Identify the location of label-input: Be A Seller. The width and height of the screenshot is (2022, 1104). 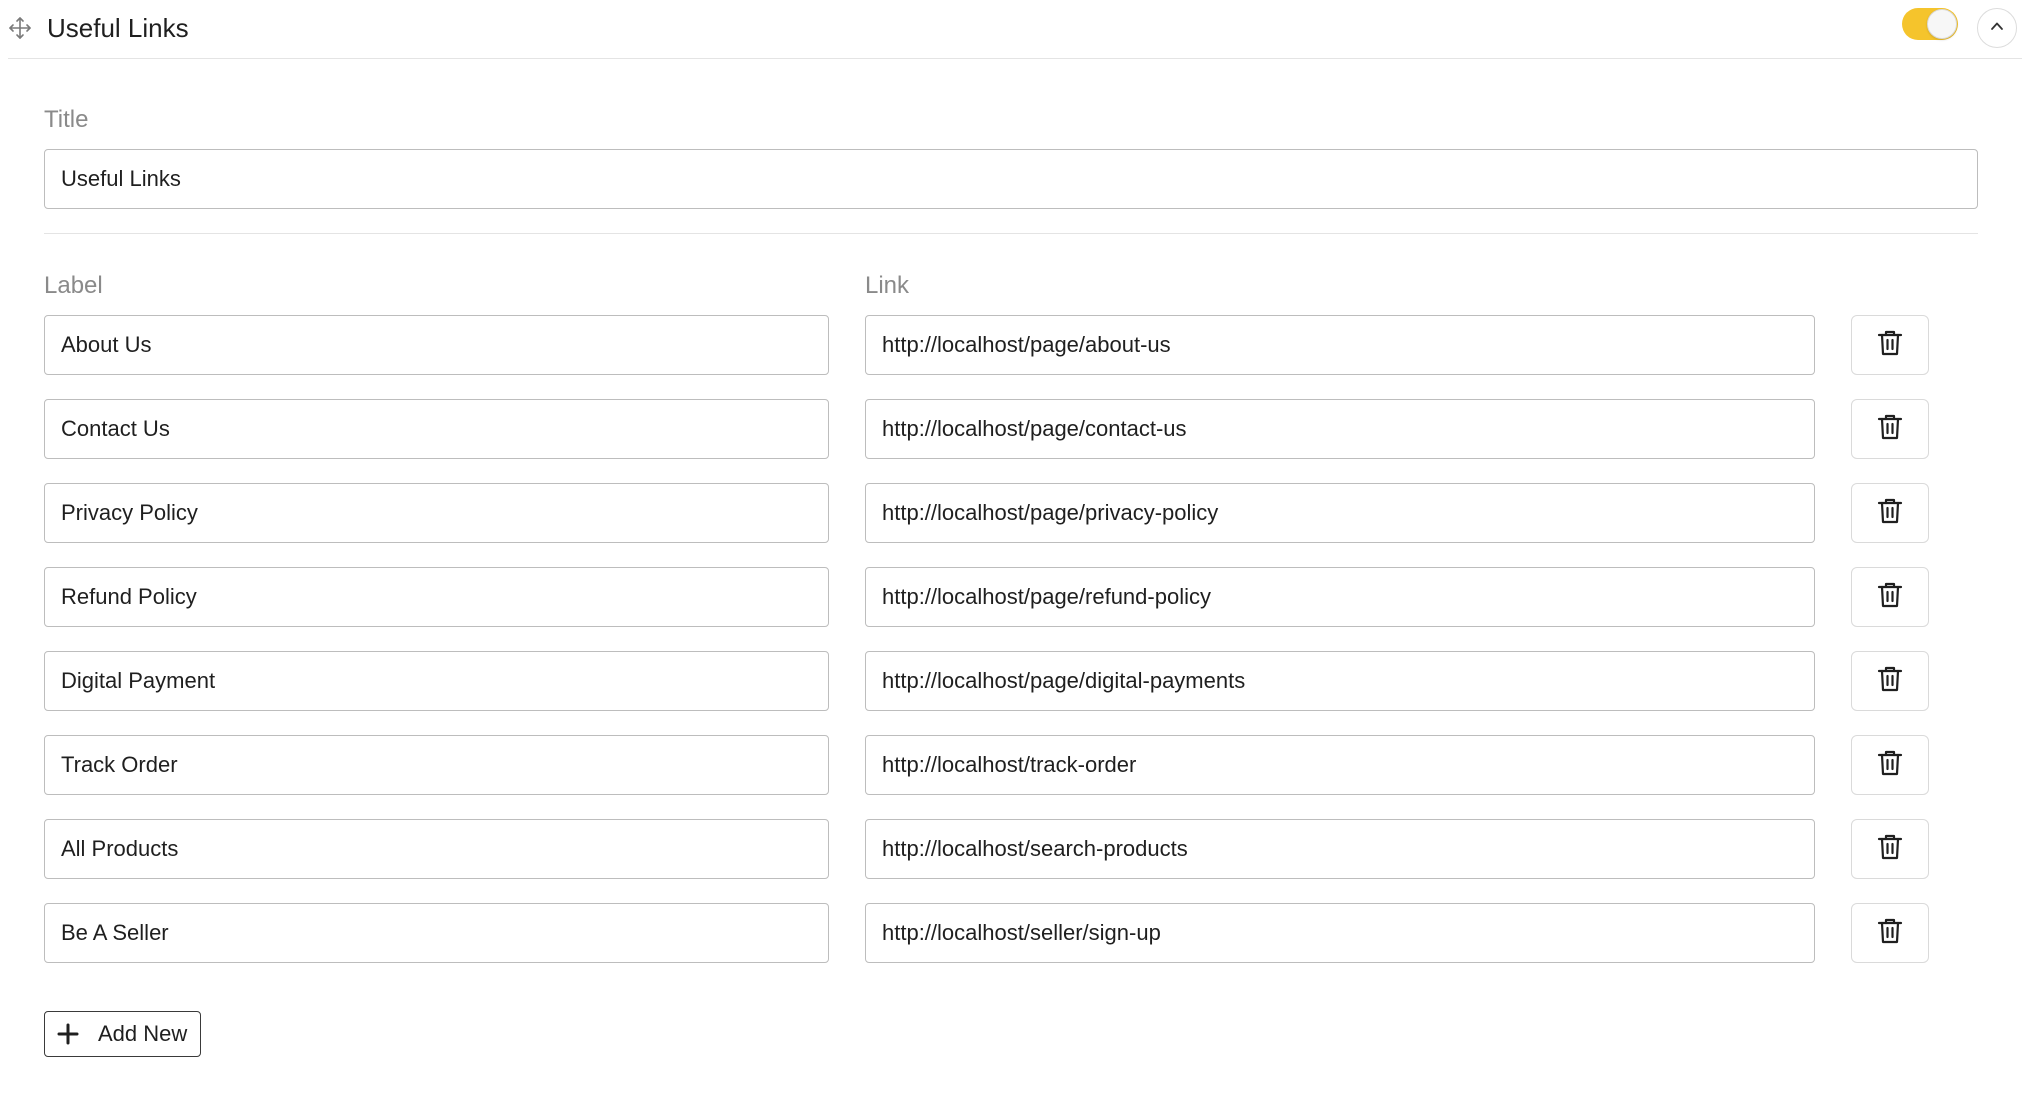
(436, 933).